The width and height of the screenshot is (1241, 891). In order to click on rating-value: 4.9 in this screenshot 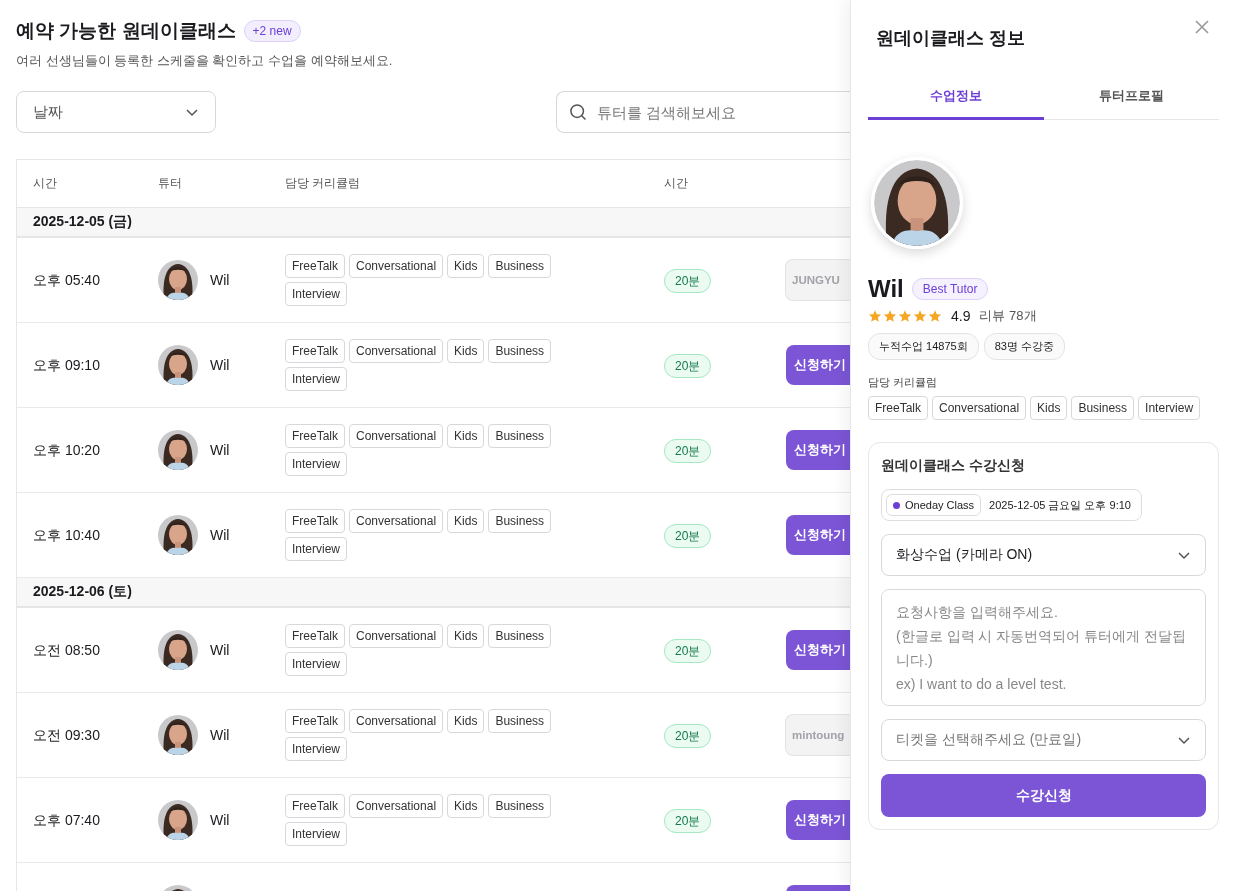, I will do `click(961, 316)`.